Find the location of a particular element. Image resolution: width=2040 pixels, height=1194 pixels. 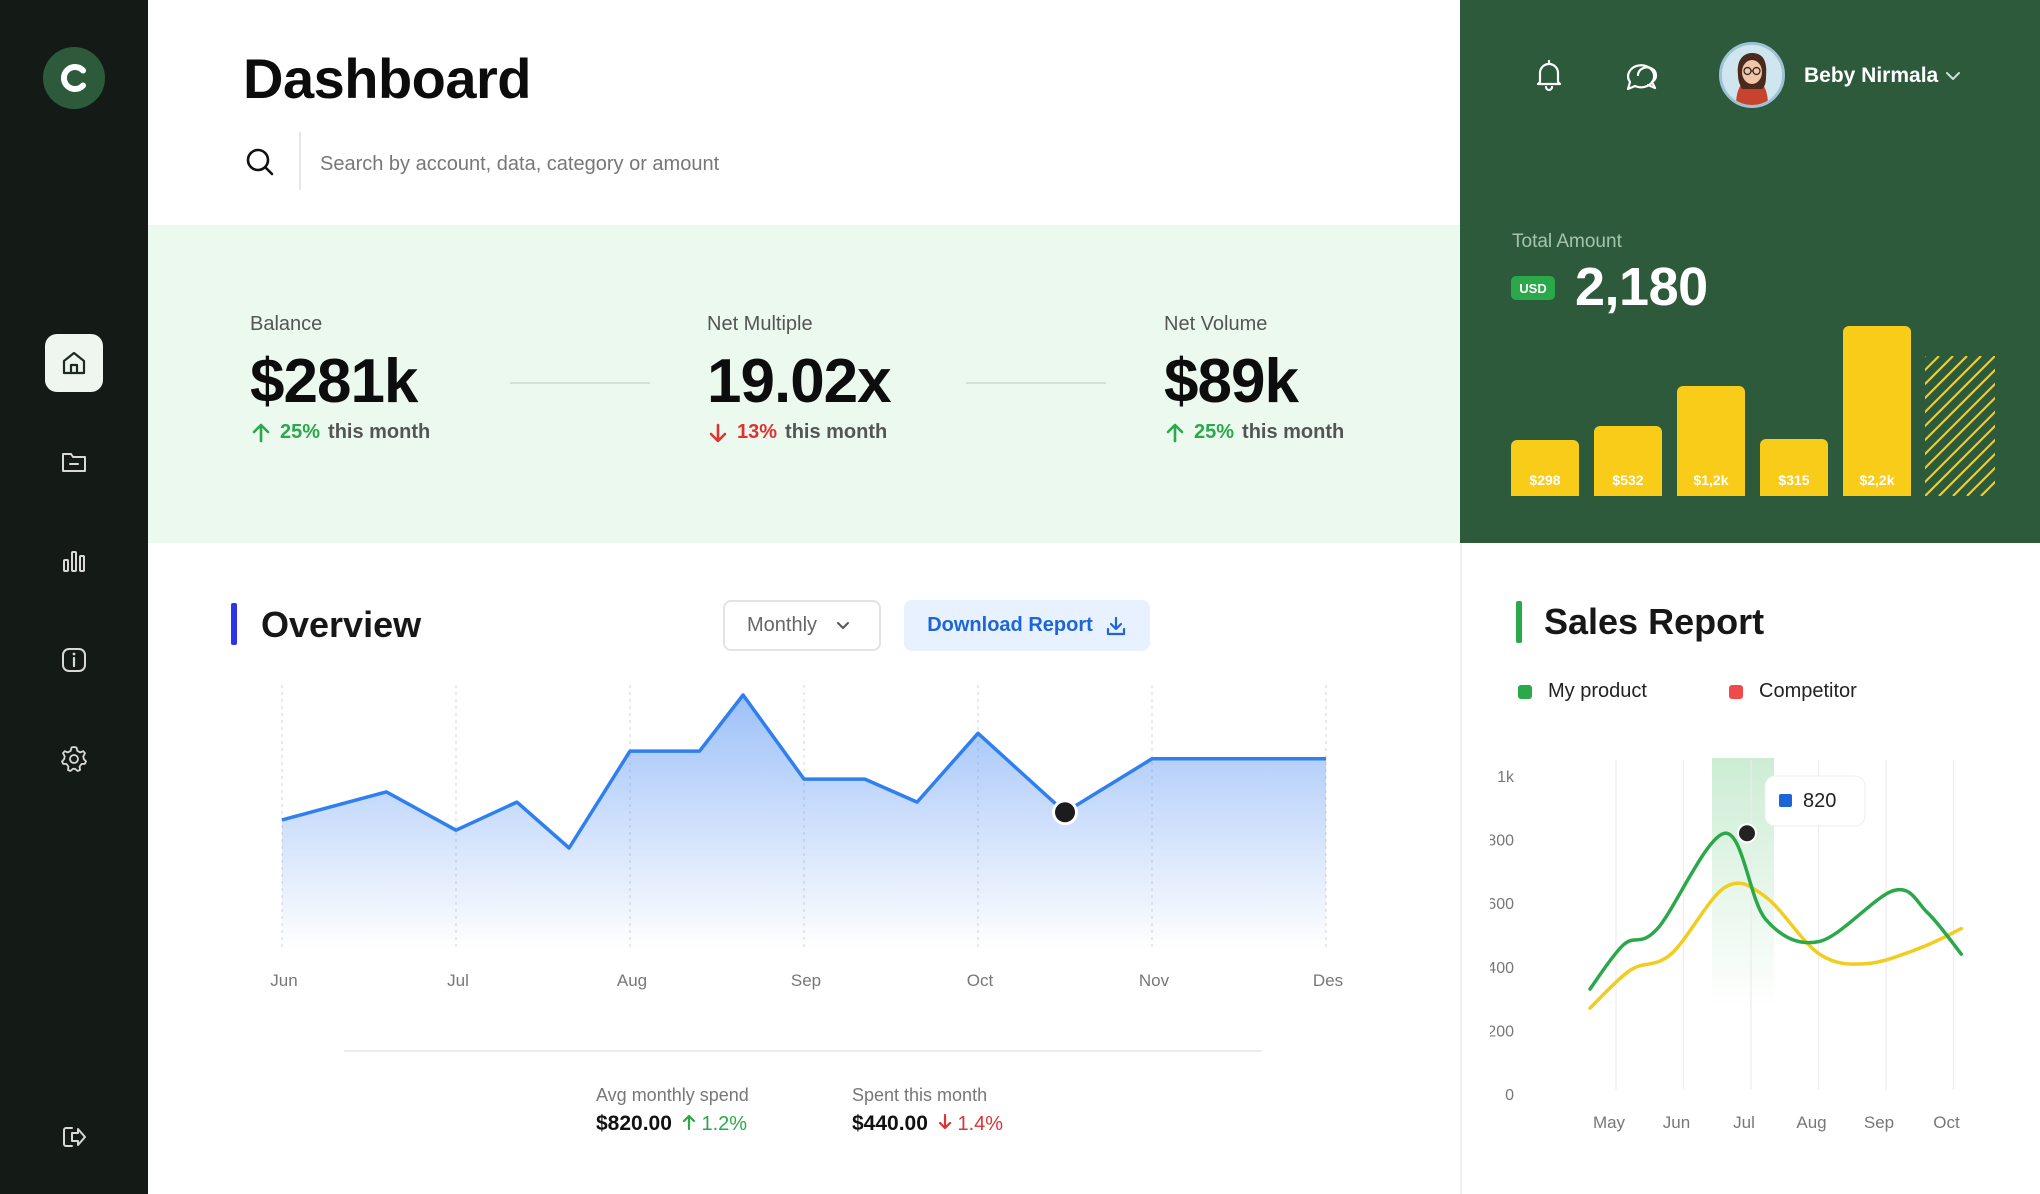

logout-icon is located at coordinates (74, 1137).